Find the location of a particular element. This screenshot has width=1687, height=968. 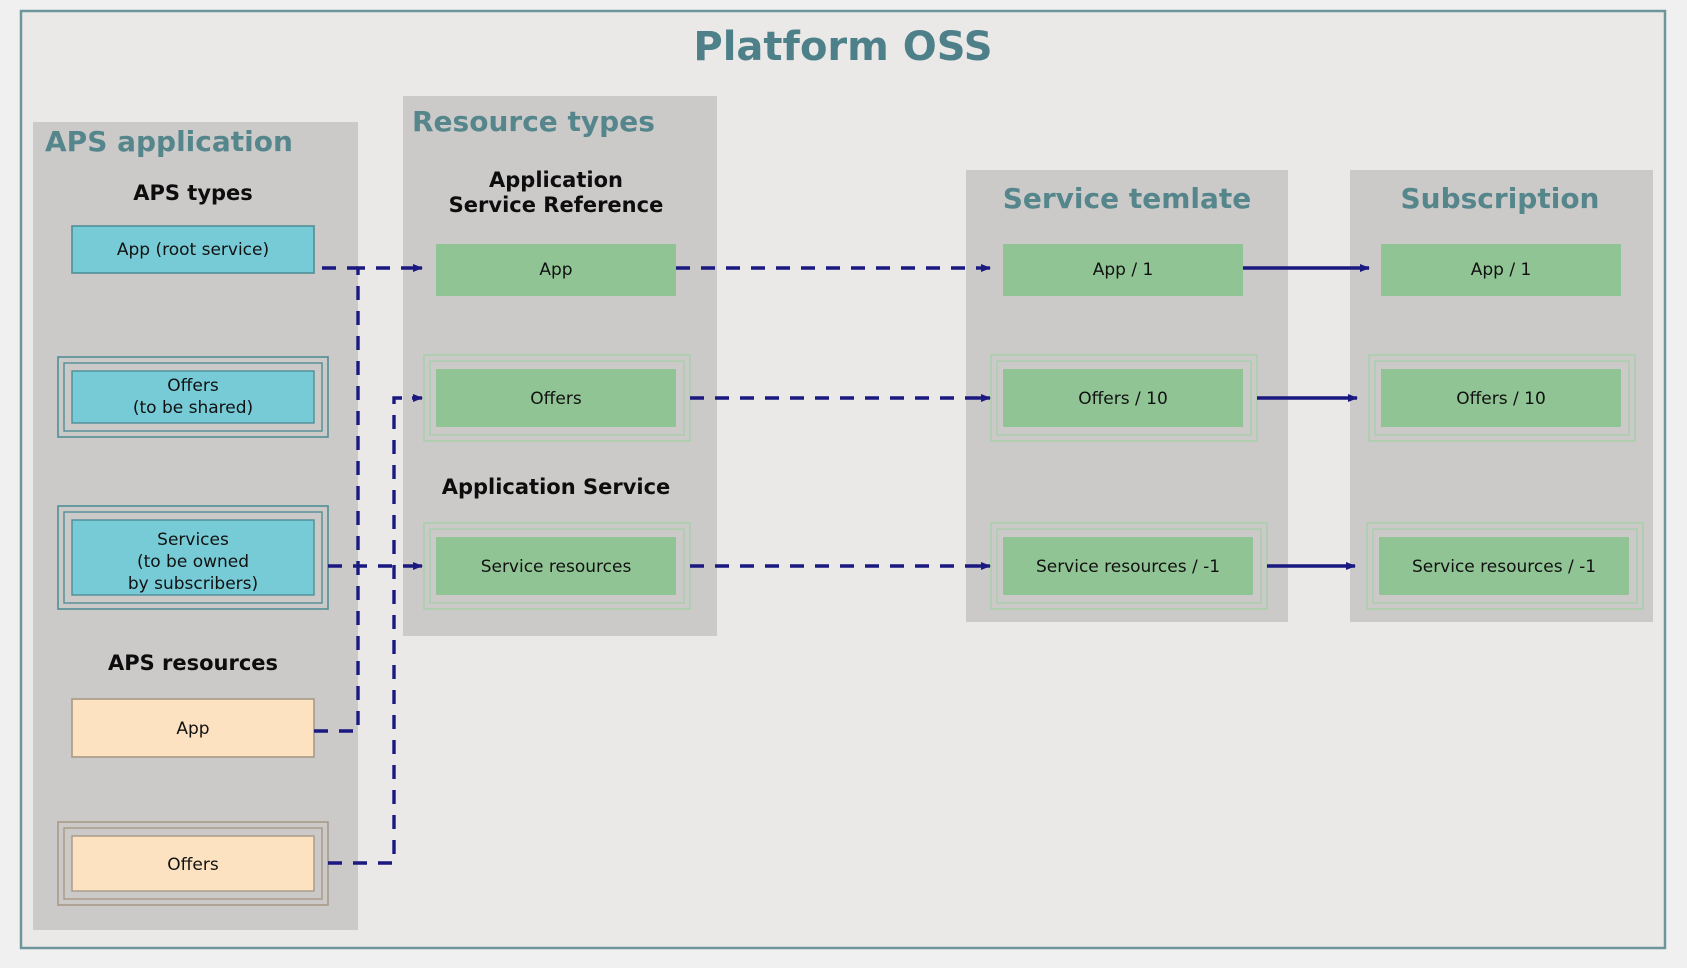

group-label-asr-line1: Application is located at coordinates (556, 180).